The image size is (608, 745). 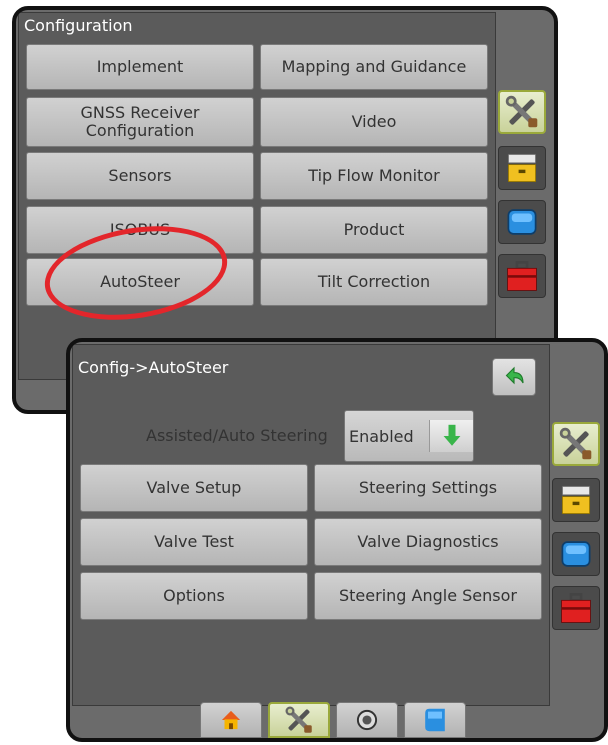 What do you see at coordinates (194, 542) in the screenshot?
I see `valve-test-button: Valve Test` at bounding box center [194, 542].